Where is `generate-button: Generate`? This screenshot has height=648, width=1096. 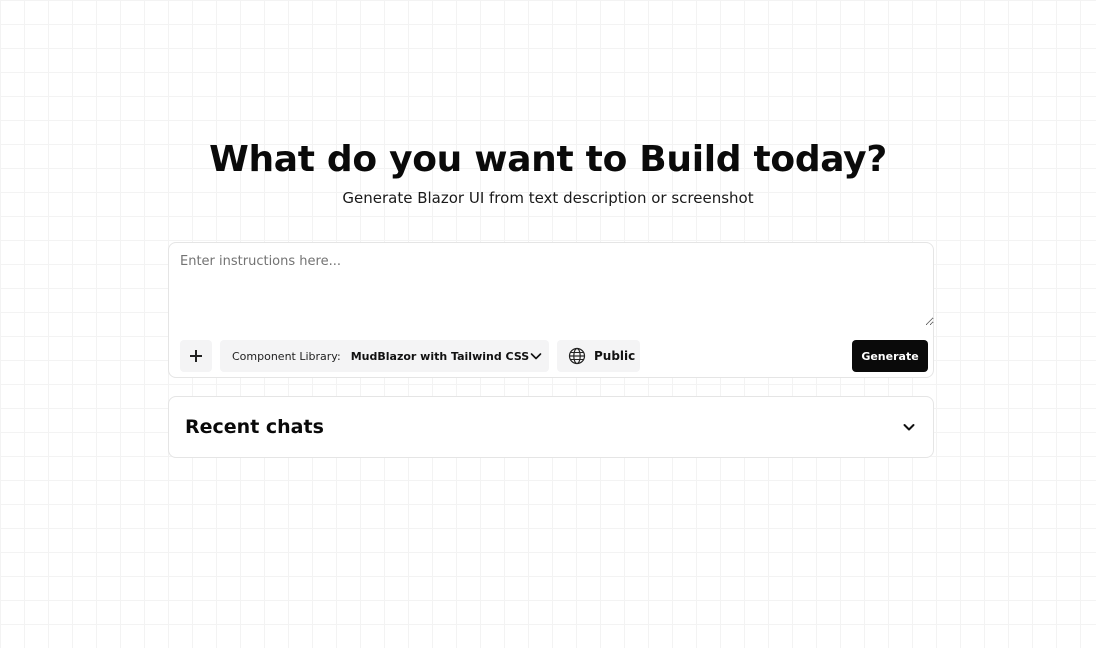 generate-button: Generate is located at coordinates (890, 356).